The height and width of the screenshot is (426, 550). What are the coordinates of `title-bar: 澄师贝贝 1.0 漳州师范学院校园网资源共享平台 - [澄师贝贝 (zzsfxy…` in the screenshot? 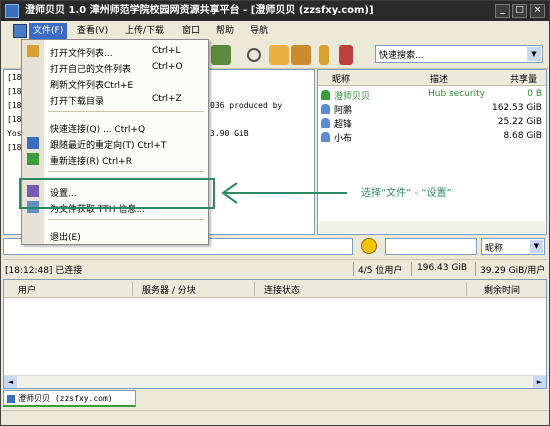 It's located at (275, 11).